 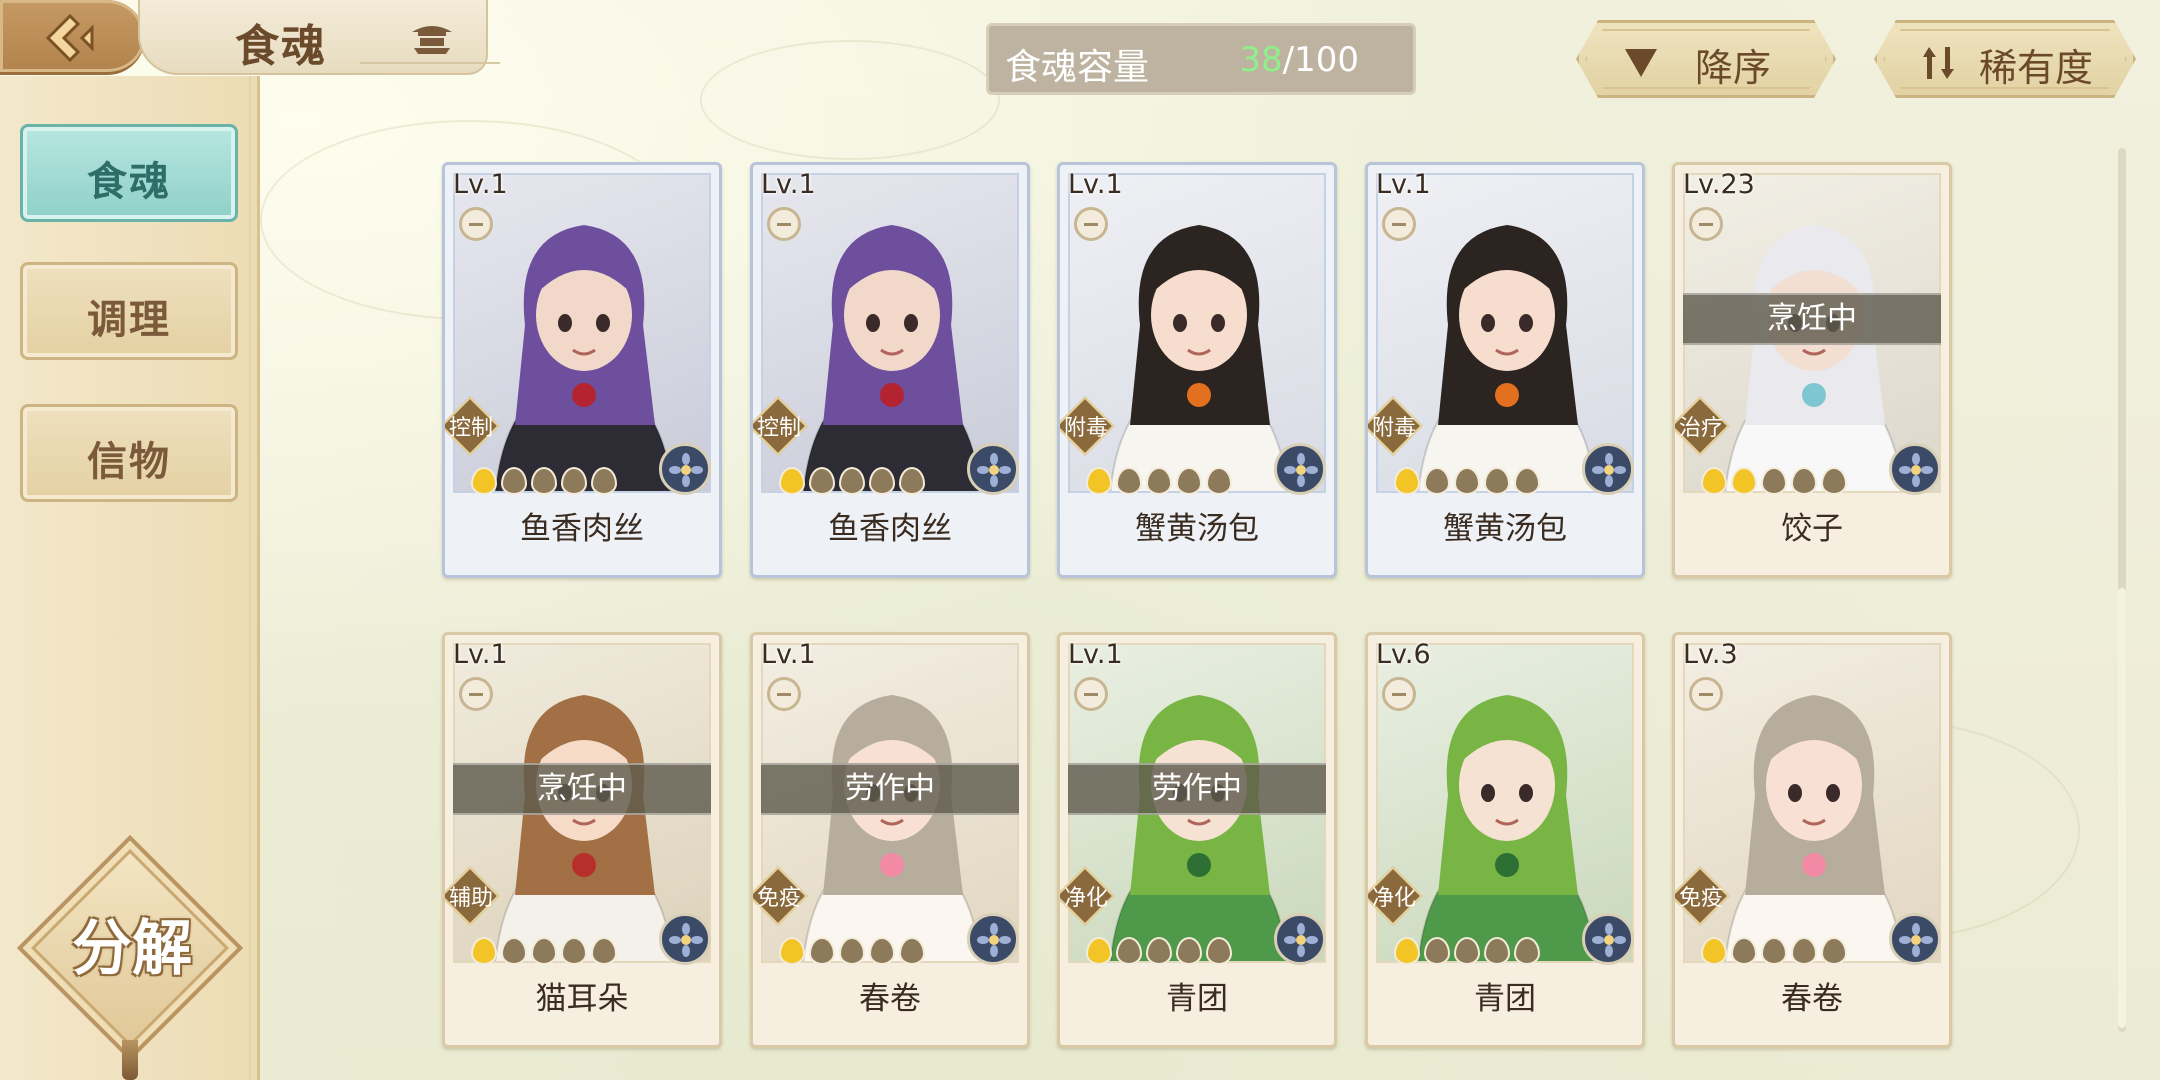 What do you see at coordinates (850, 100) in the screenshot?
I see `background-swirl` at bounding box center [850, 100].